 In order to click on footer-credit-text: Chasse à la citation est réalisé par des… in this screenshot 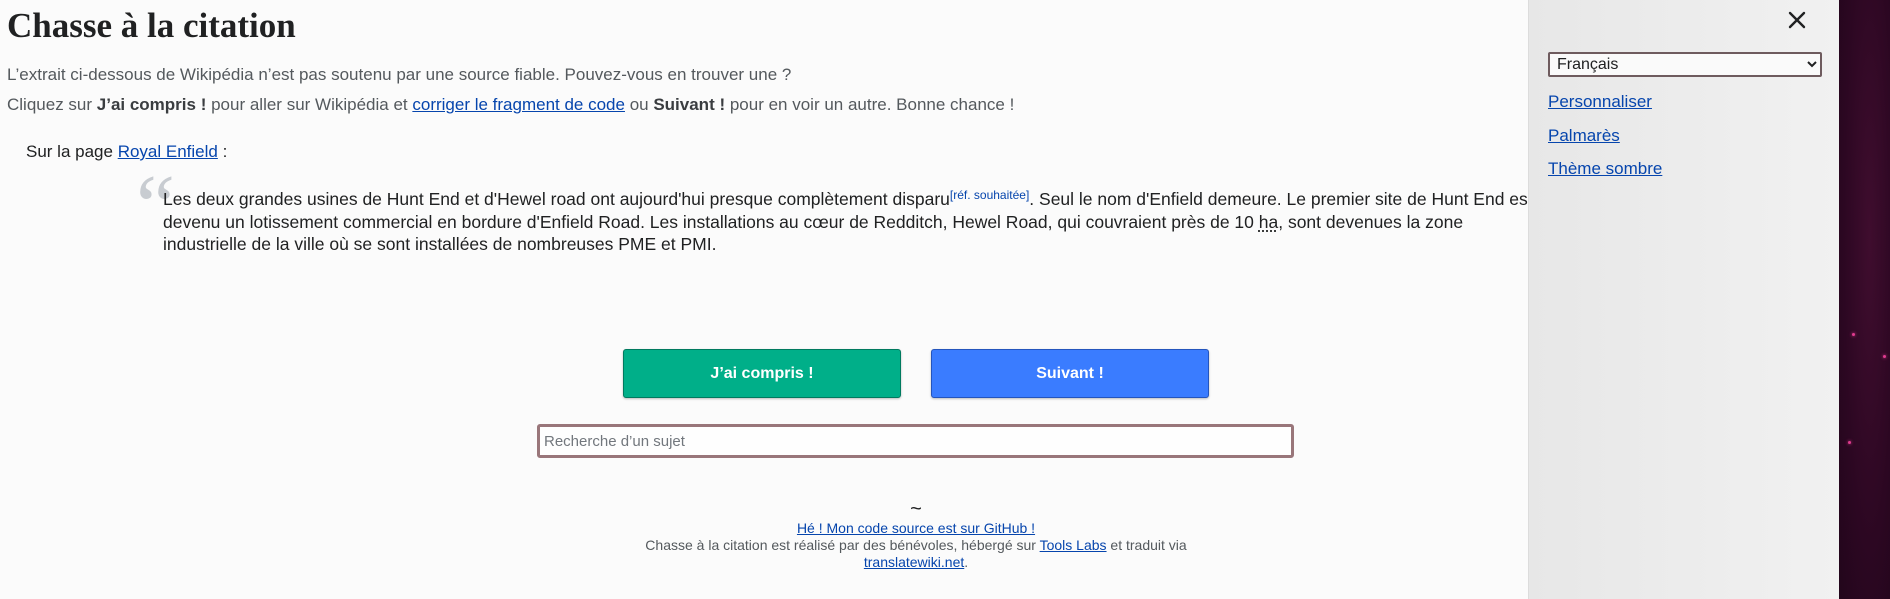, I will do `click(842, 545)`.